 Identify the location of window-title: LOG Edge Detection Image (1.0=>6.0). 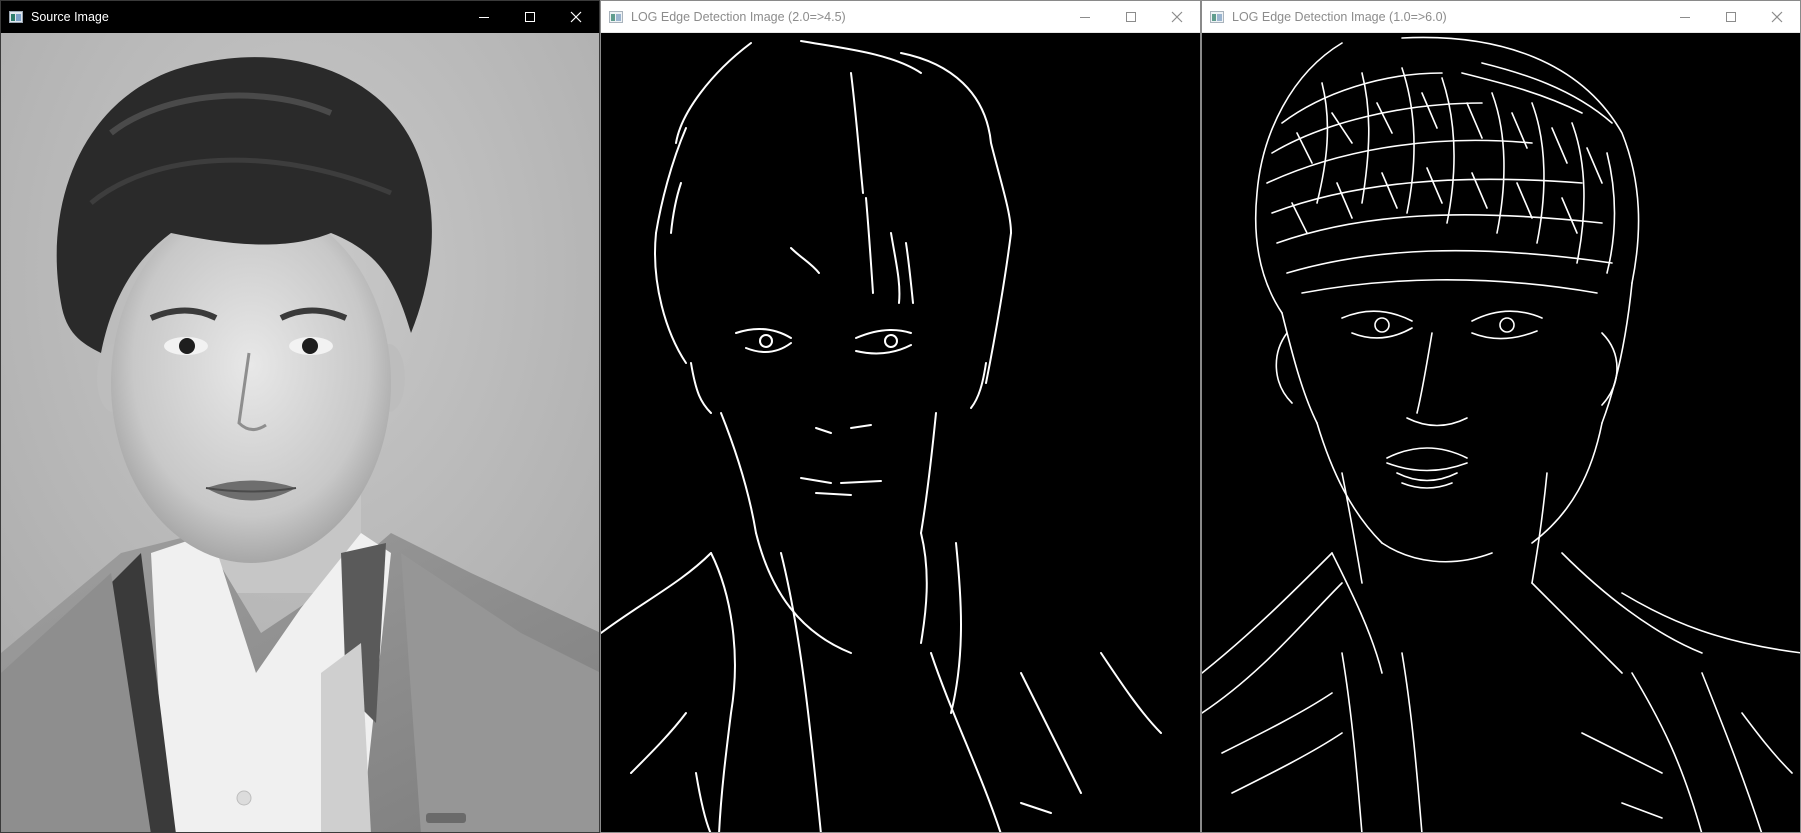
(1339, 16).